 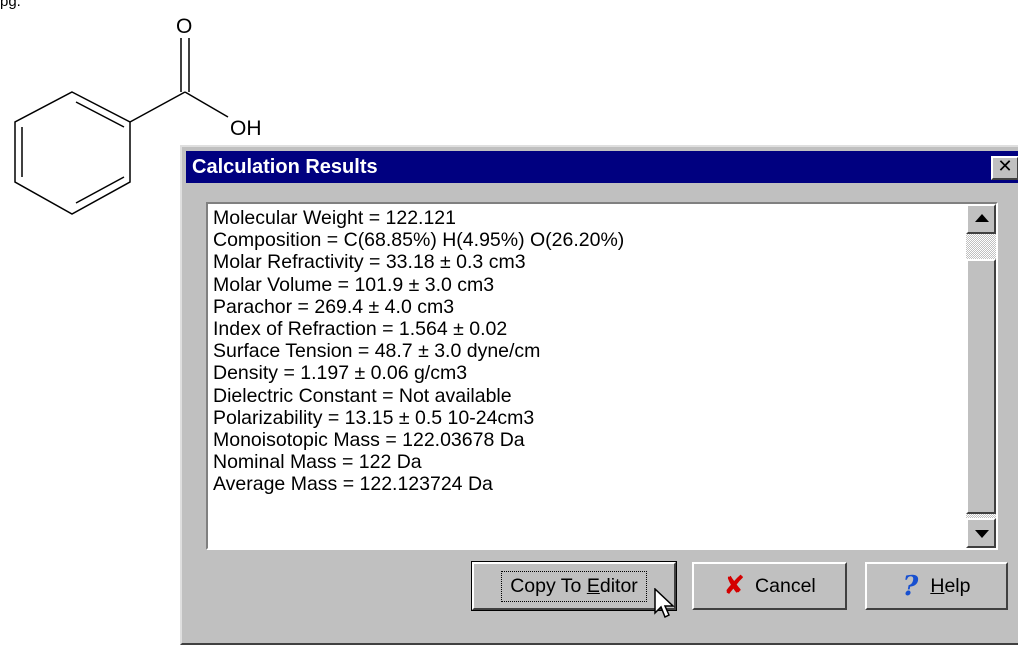 I want to click on help-label: Help, so click(x=950, y=586).